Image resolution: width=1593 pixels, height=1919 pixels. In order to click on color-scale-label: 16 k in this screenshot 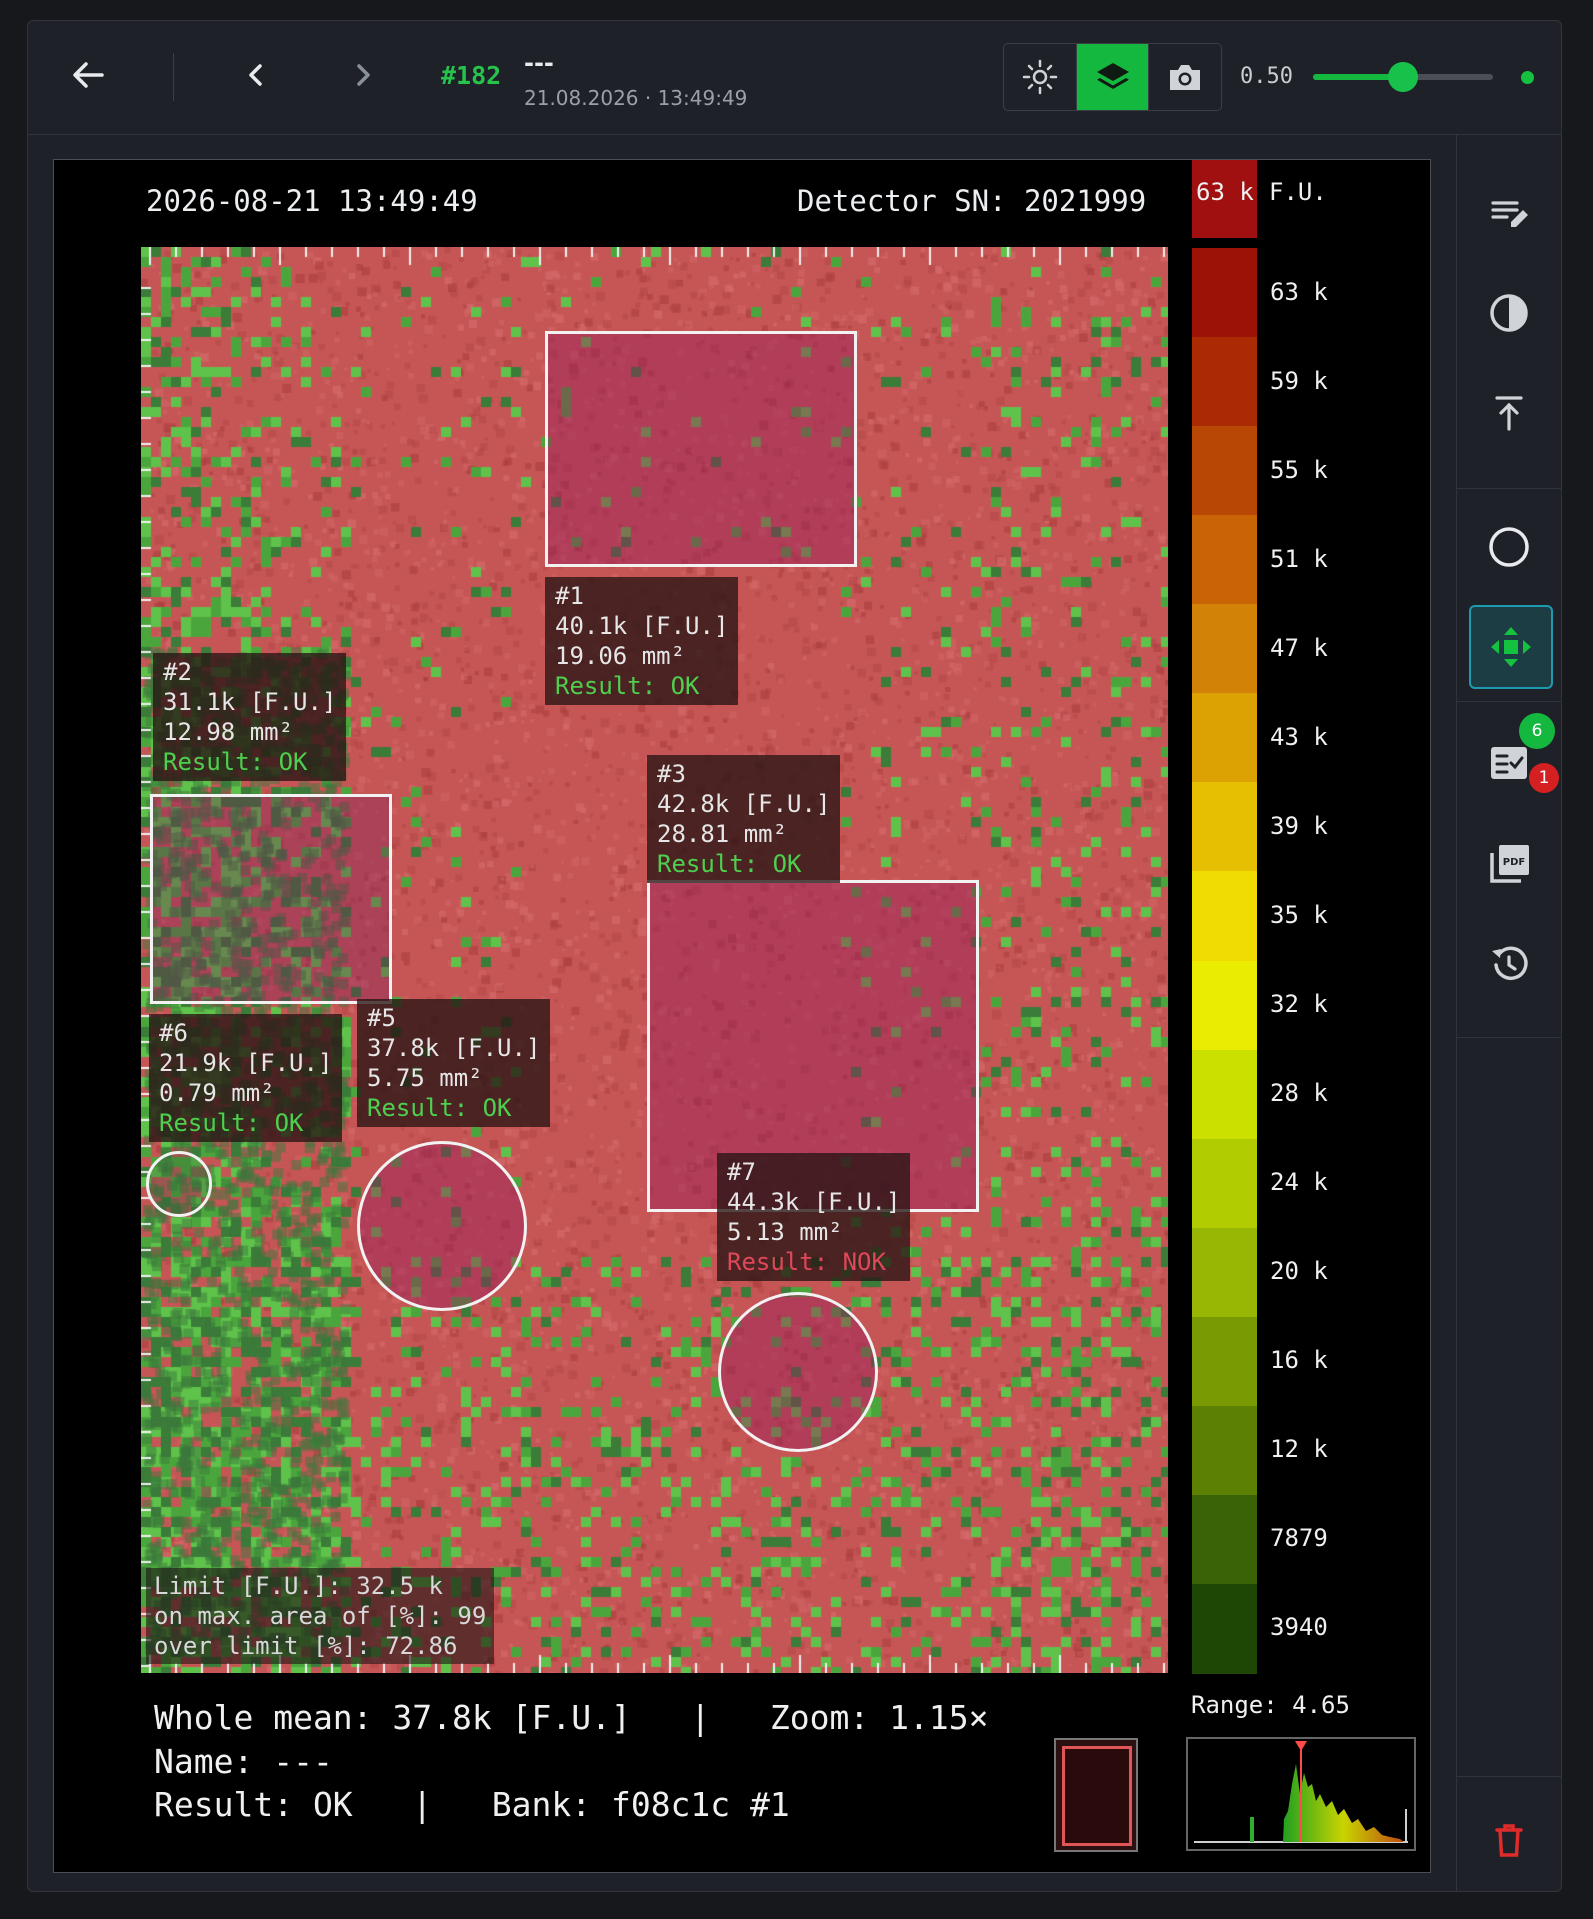, I will do `click(1299, 1360)`.